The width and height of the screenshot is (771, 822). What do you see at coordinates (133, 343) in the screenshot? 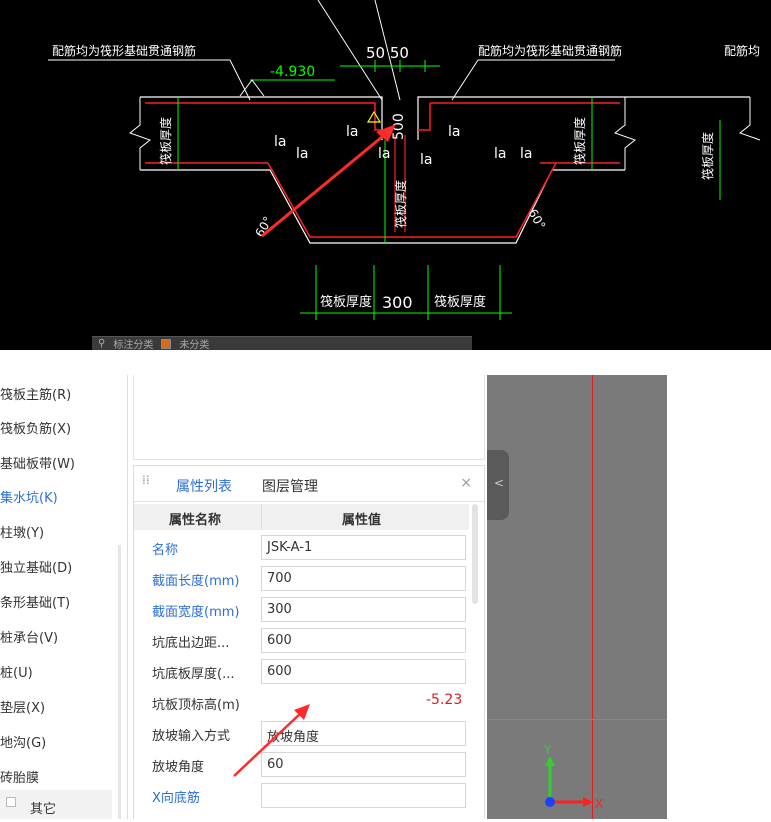
I see `annotation-category-label: 标注分类` at bounding box center [133, 343].